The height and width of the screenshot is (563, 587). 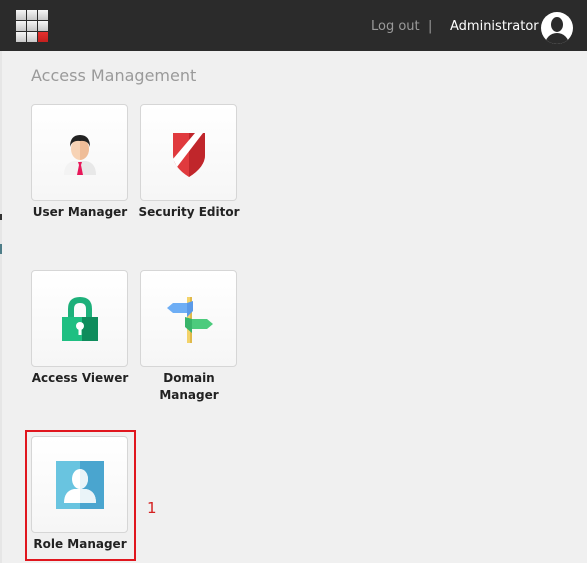 I want to click on user-avatar-icon, so click(x=557, y=28).